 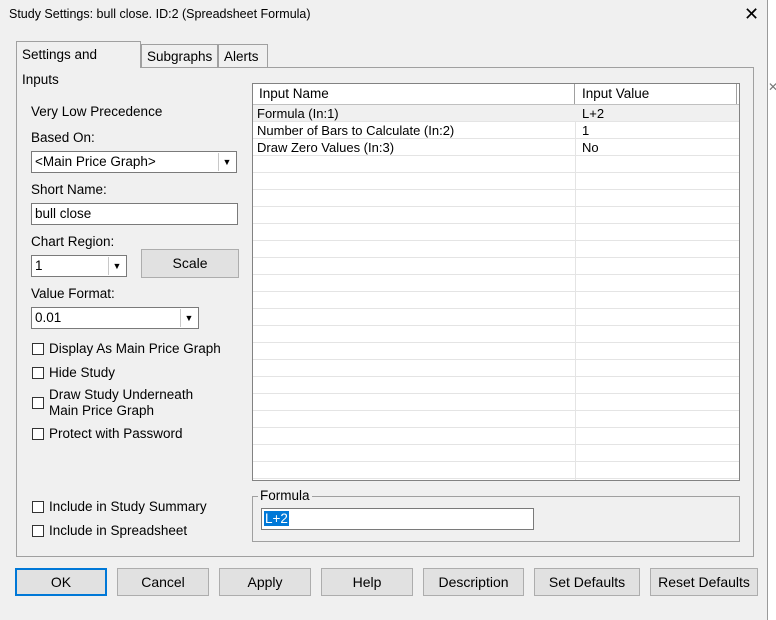 I want to click on include-in-study-summary-checkbox, so click(x=38, y=507).